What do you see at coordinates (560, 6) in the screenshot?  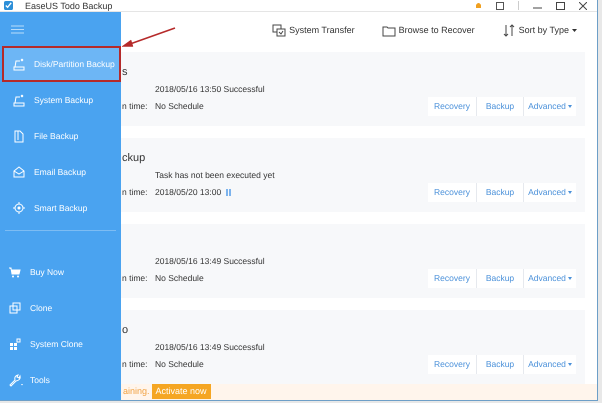 I see `maximize-icon` at bounding box center [560, 6].